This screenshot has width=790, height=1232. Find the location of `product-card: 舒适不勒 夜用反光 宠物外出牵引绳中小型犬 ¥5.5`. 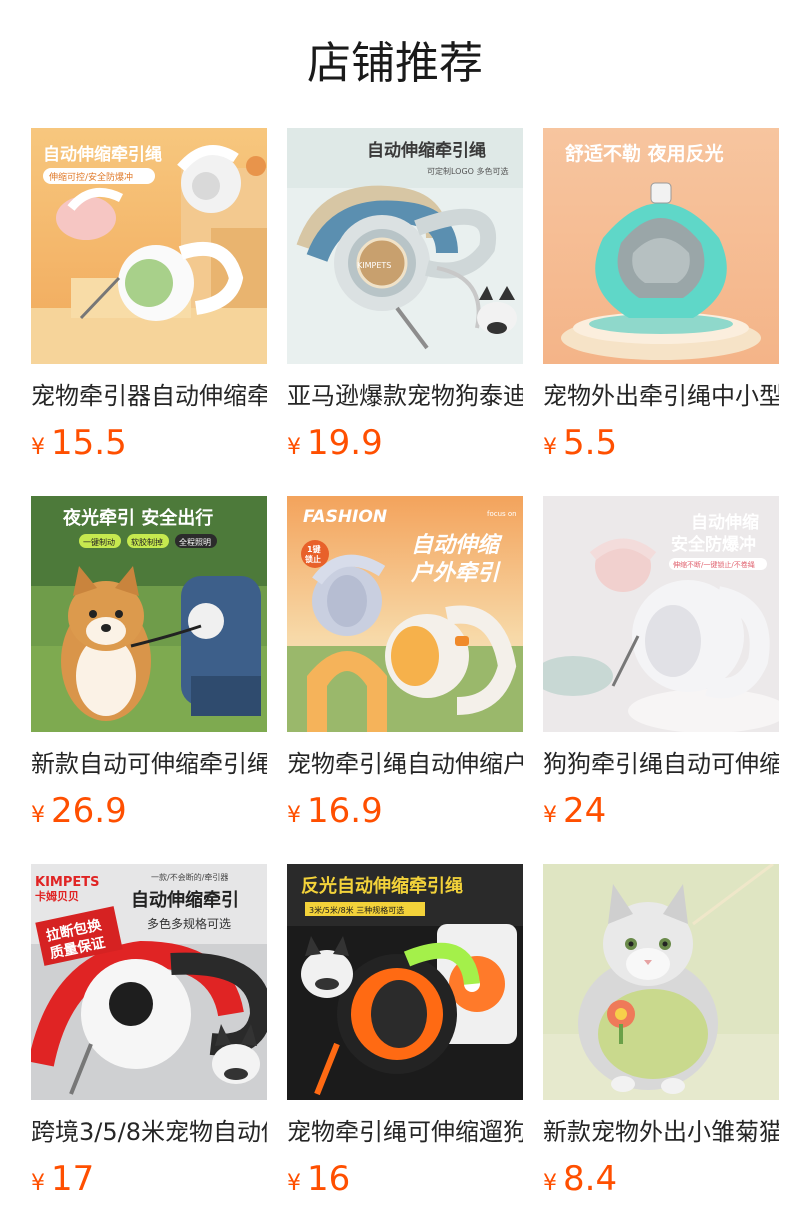

product-card: 舒适不勒 夜用反光 宠物外出牵引绳中小型犬 ¥5.5 is located at coordinates (661, 296).